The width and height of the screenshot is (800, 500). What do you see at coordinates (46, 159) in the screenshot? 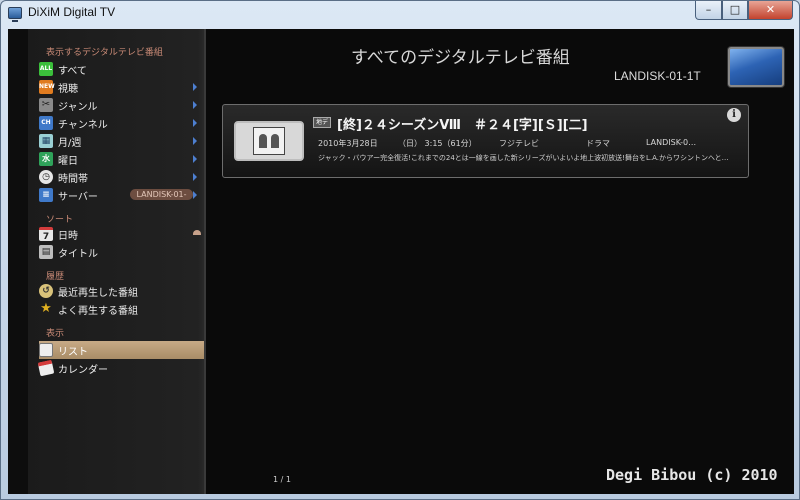
I see `weekday-icon: 水` at bounding box center [46, 159].